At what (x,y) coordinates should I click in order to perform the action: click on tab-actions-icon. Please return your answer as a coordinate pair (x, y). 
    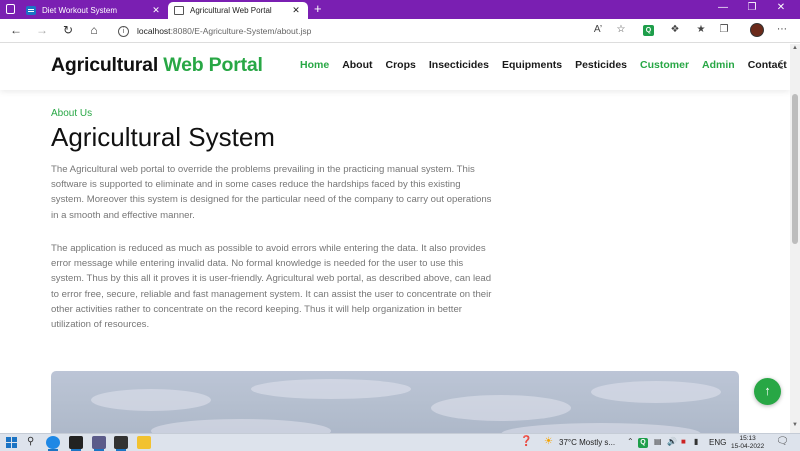
    Looking at the image, I should click on (10, 9).